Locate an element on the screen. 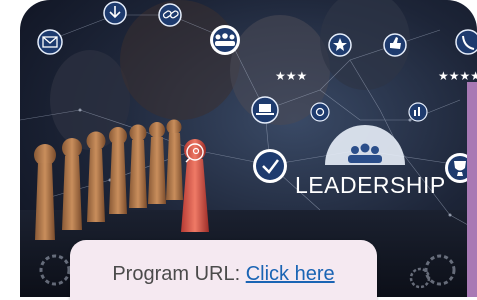 Image resolution: width=477 pixels, height=300 pixels. download-icon is located at coordinates (115, 13).